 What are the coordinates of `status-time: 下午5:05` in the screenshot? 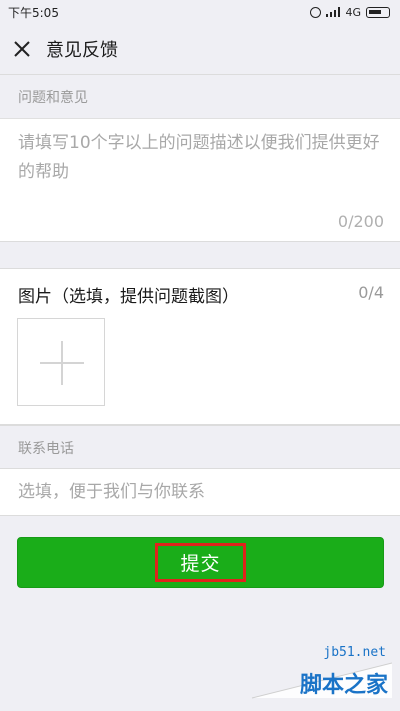 It's located at (33, 12).